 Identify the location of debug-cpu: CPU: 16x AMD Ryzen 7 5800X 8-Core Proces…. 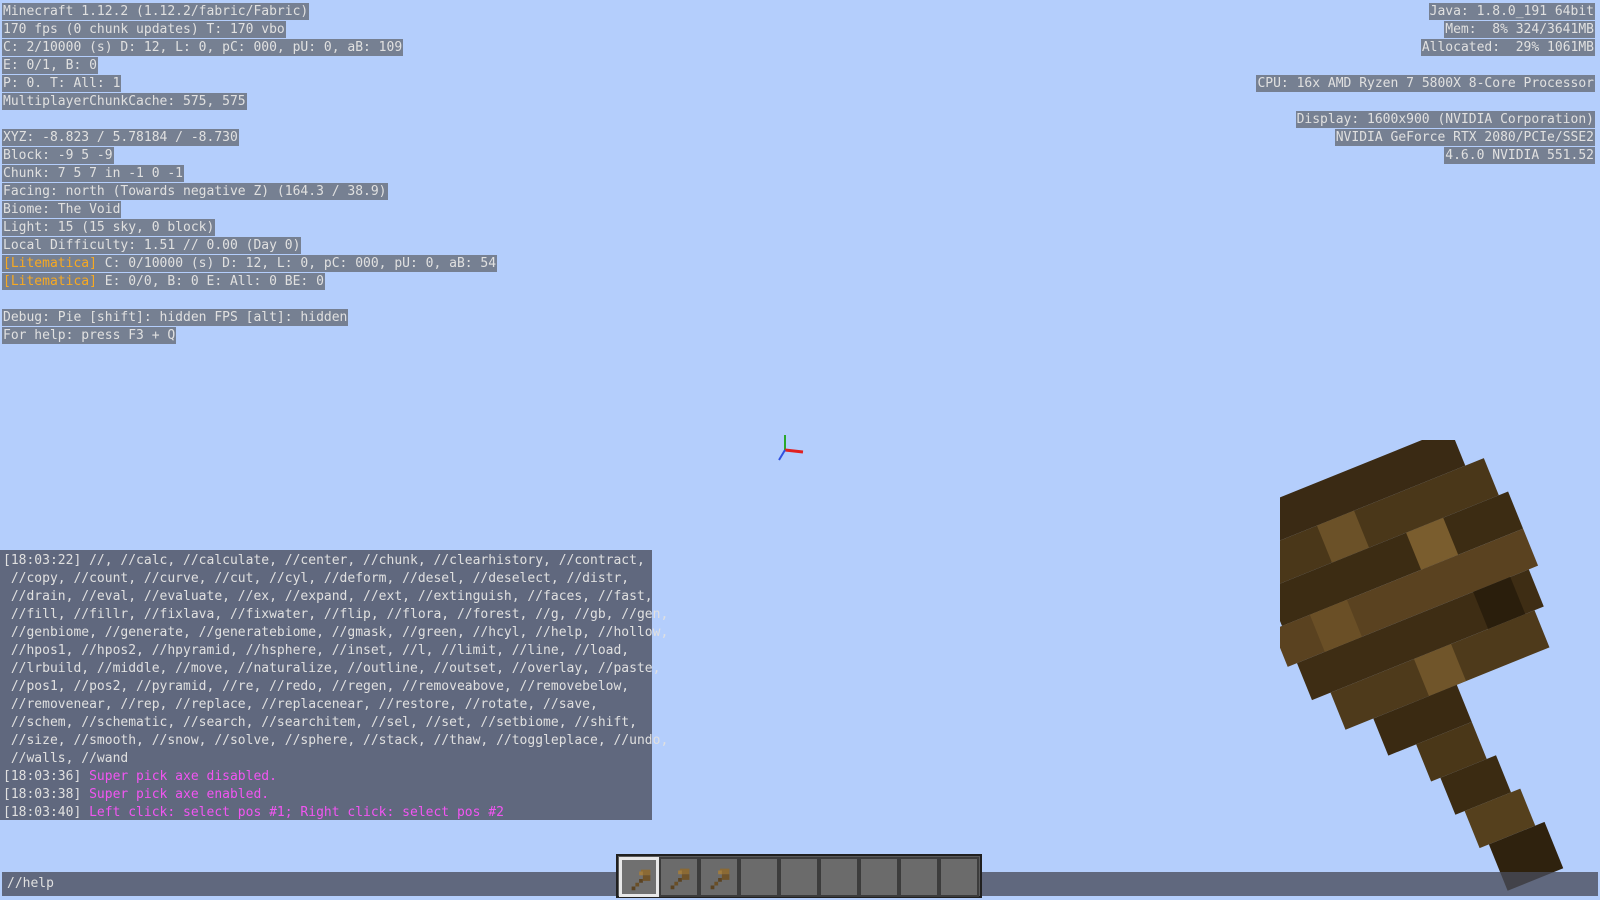
(1425, 83).